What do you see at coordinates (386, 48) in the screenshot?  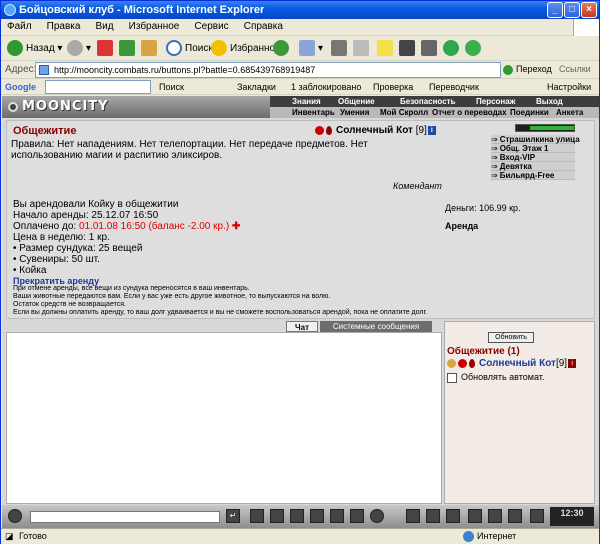 I see `note-button` at bounding box center [386, 48].